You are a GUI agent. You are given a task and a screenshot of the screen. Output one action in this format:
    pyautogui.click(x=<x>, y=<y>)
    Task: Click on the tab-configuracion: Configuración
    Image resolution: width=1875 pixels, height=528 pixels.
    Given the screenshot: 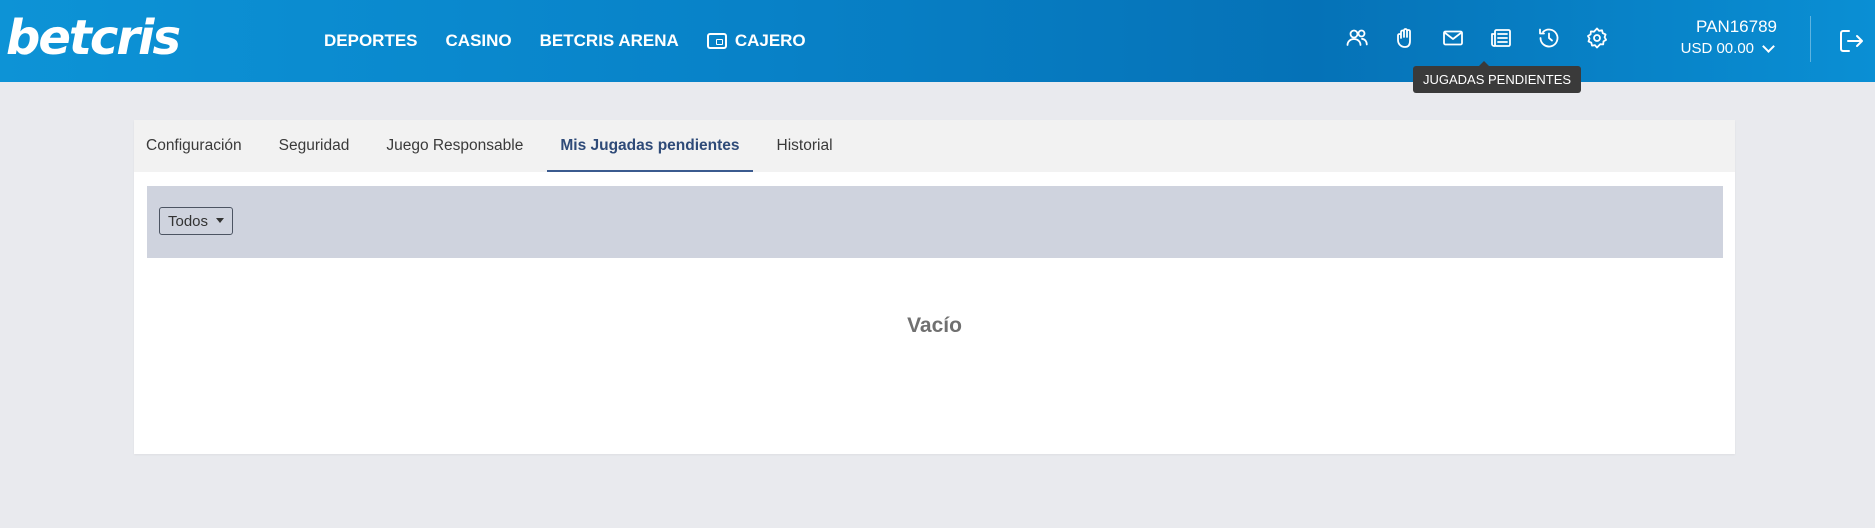 What is the action you would take?
    pyautogui.click(x=194, y=146)
    